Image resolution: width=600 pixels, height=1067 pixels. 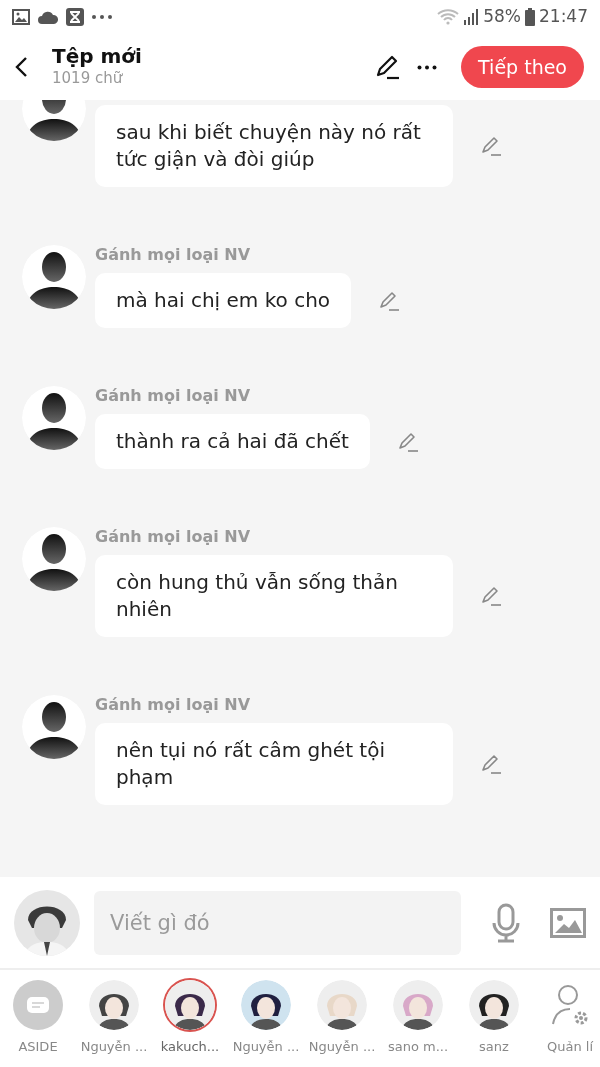 What do you see at coordinates (38, 1047) in the screenshot?
I see `character-name: ASIDE` at bounding box center [38, 1047].